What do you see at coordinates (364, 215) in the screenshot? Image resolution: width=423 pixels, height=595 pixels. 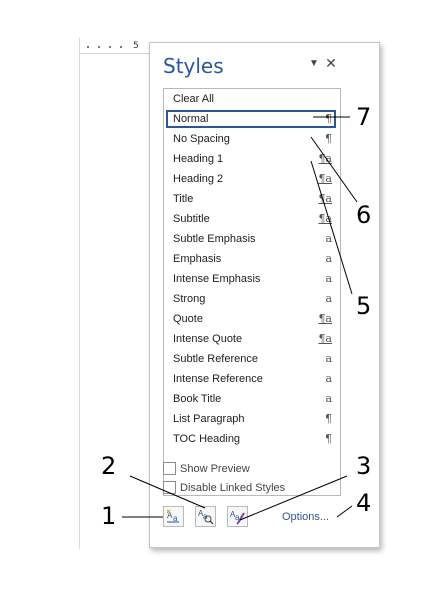 I see `callout-6: 6` at bounding box center [364, 215].